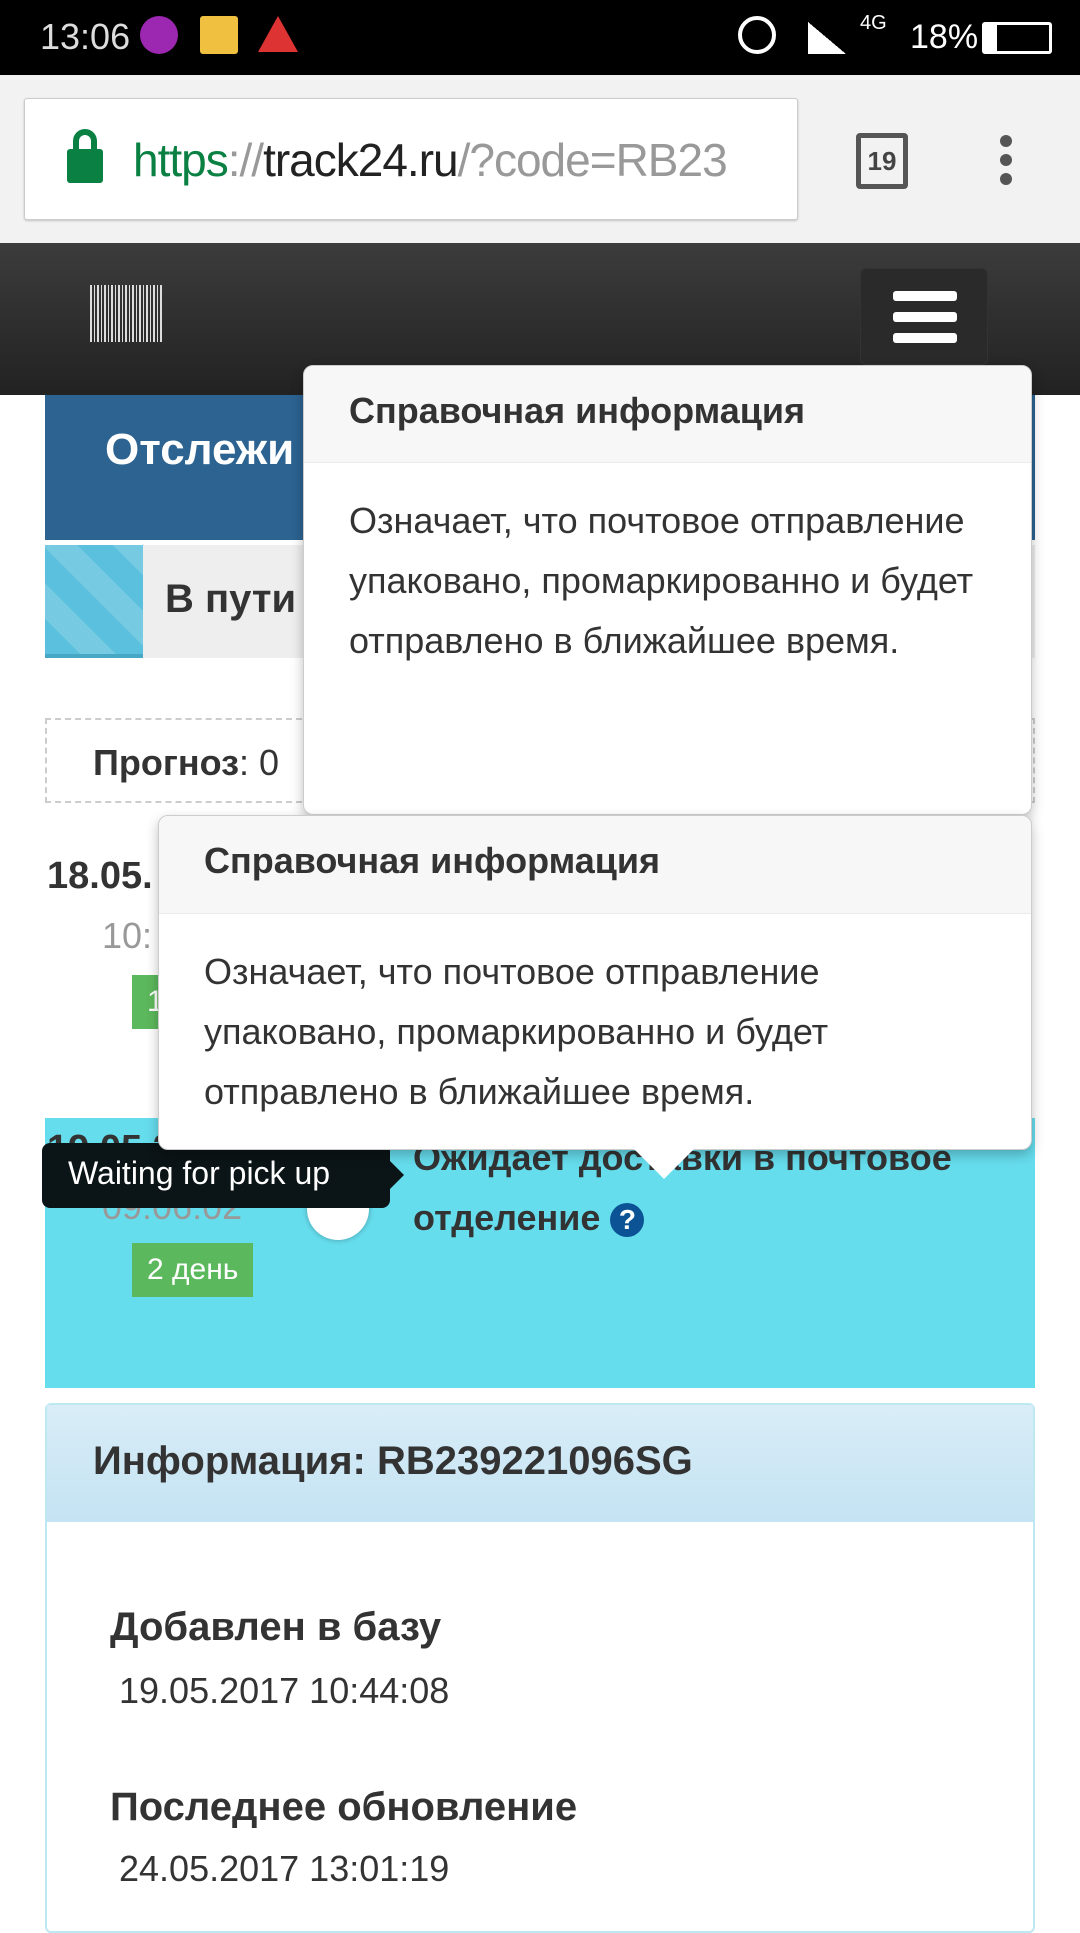 This screenshot has height=1933, width=1080. What do you see at coordinates (882, 161) in the screenshot?
I see `tab-switcher-button: 19` at bounding box center [882, 161].